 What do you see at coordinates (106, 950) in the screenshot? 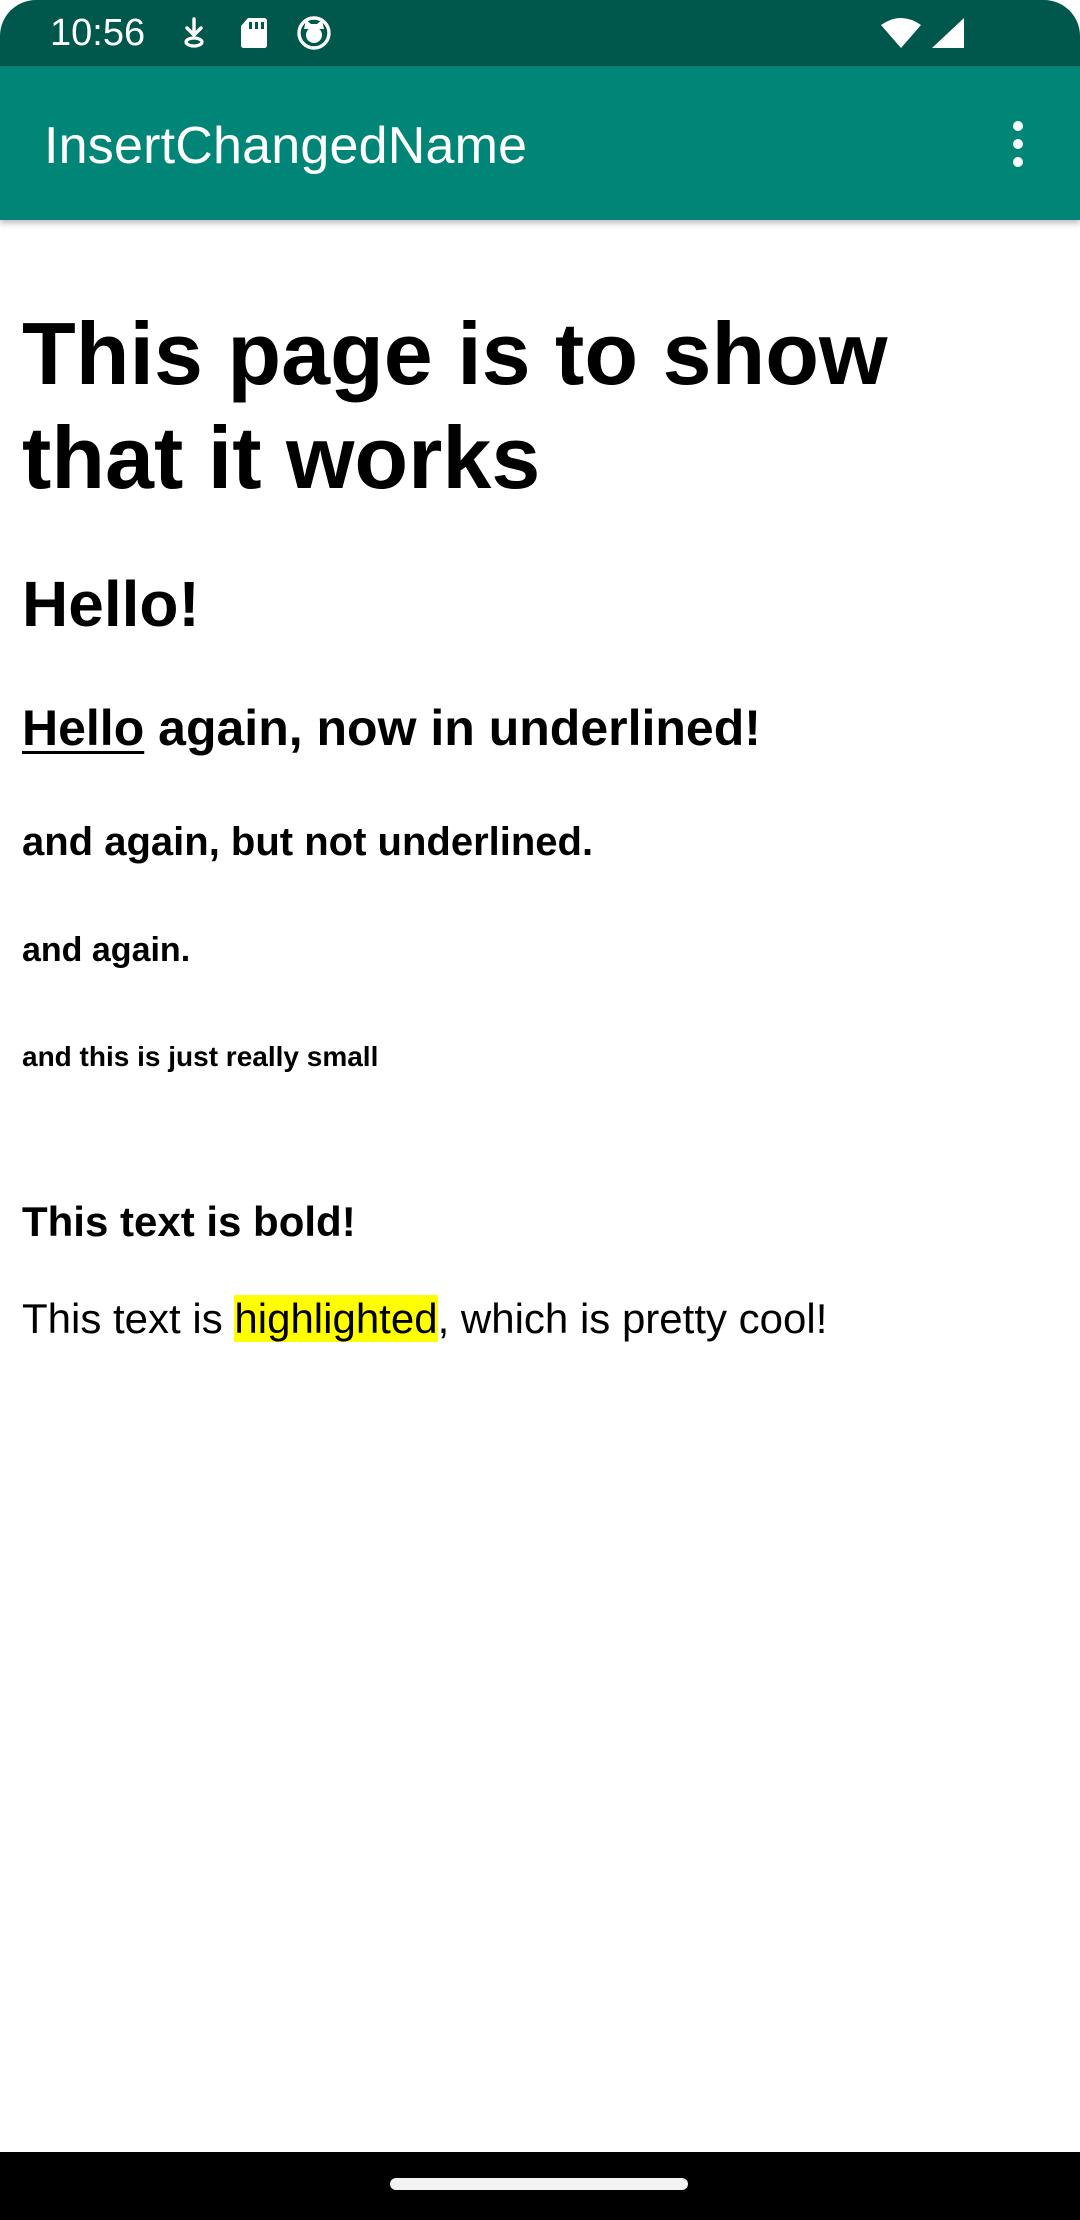
I see `heading-5: and again.` at bounding box center [106, 950].